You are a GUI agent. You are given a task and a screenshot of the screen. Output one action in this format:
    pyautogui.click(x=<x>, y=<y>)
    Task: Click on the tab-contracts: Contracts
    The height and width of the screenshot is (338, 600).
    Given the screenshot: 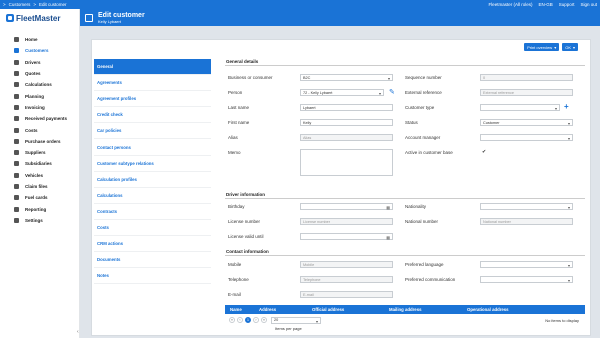 What is the action you would take?
    pyautogui.click(x=152, y=212)
    